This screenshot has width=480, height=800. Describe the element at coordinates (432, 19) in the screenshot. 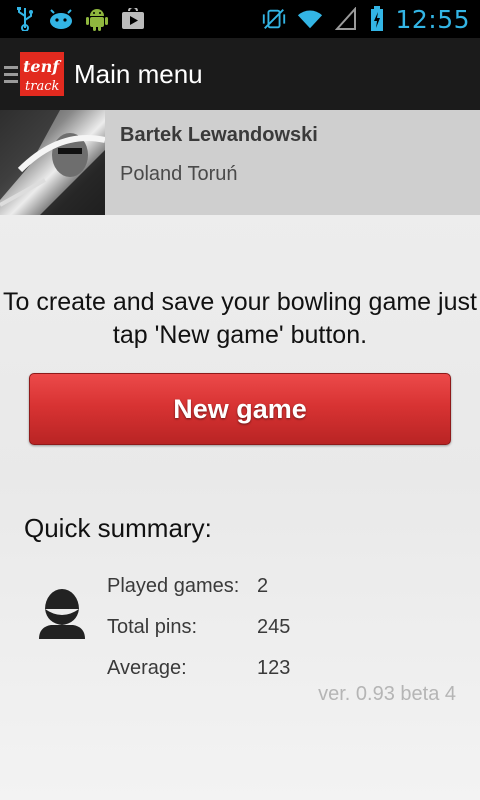

I see `clock: 12:55` at that location.